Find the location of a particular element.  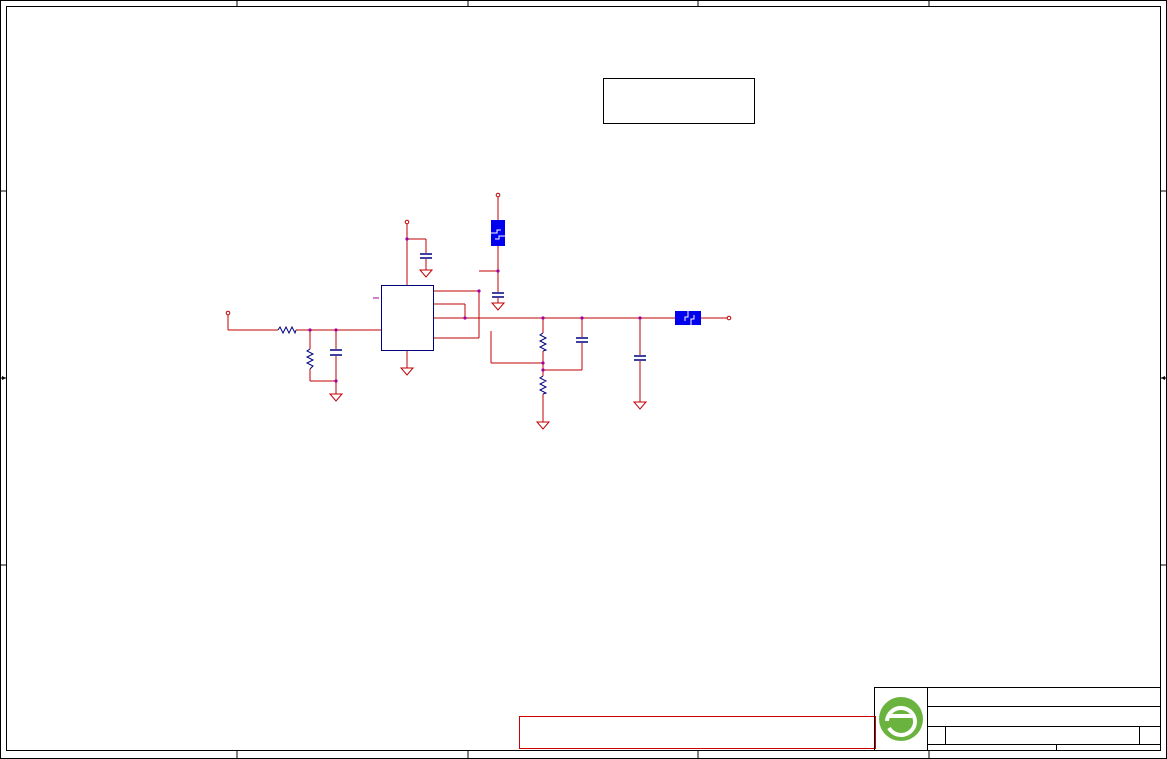

input-terminal is located at coordinates (228, 313).